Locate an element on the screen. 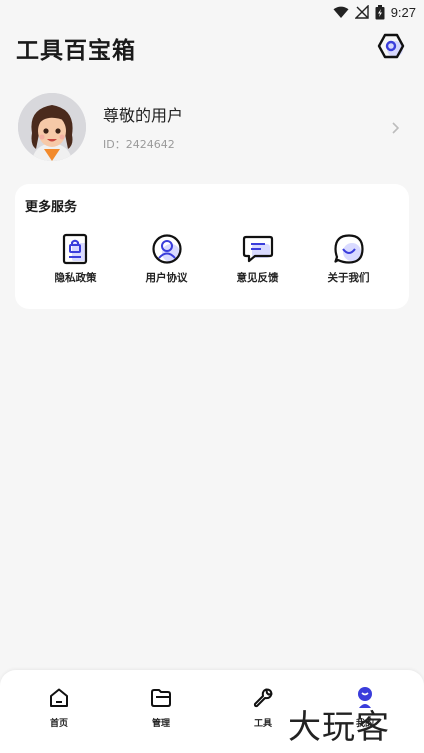  settings-button is located at coordinates (391, 48).